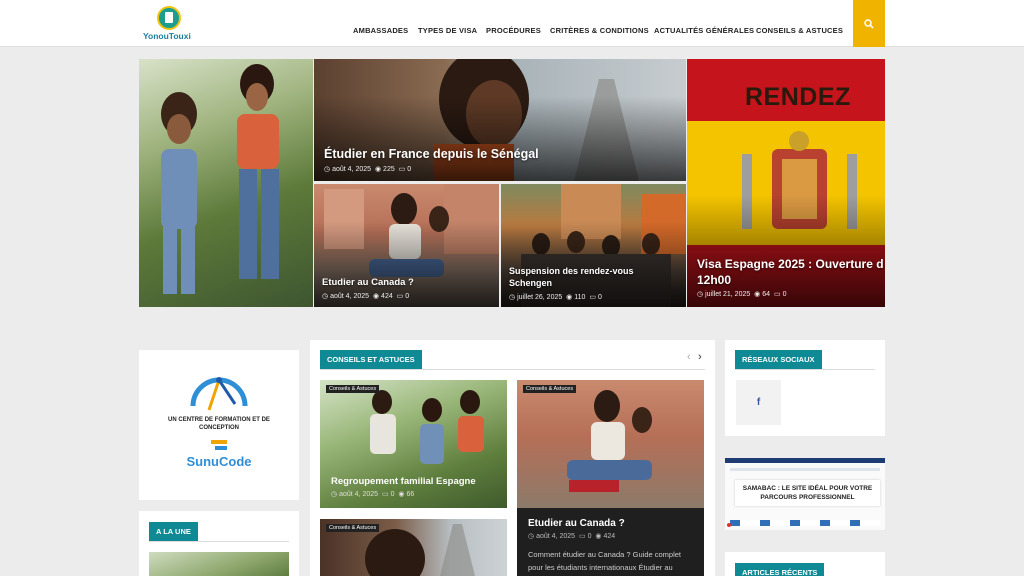  Describe the element at coordinates (373, 494) in the screenshot. I see `card-regroupement-meta: ◷ août 4, 2025 ▭ 0 ◉ 66` at that location.